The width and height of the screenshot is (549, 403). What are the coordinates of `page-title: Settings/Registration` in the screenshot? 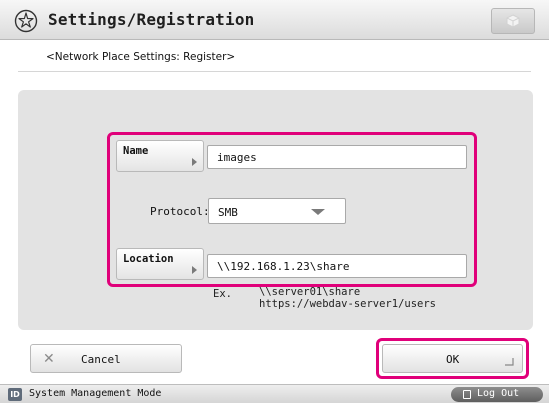 It's located at (151, 19).